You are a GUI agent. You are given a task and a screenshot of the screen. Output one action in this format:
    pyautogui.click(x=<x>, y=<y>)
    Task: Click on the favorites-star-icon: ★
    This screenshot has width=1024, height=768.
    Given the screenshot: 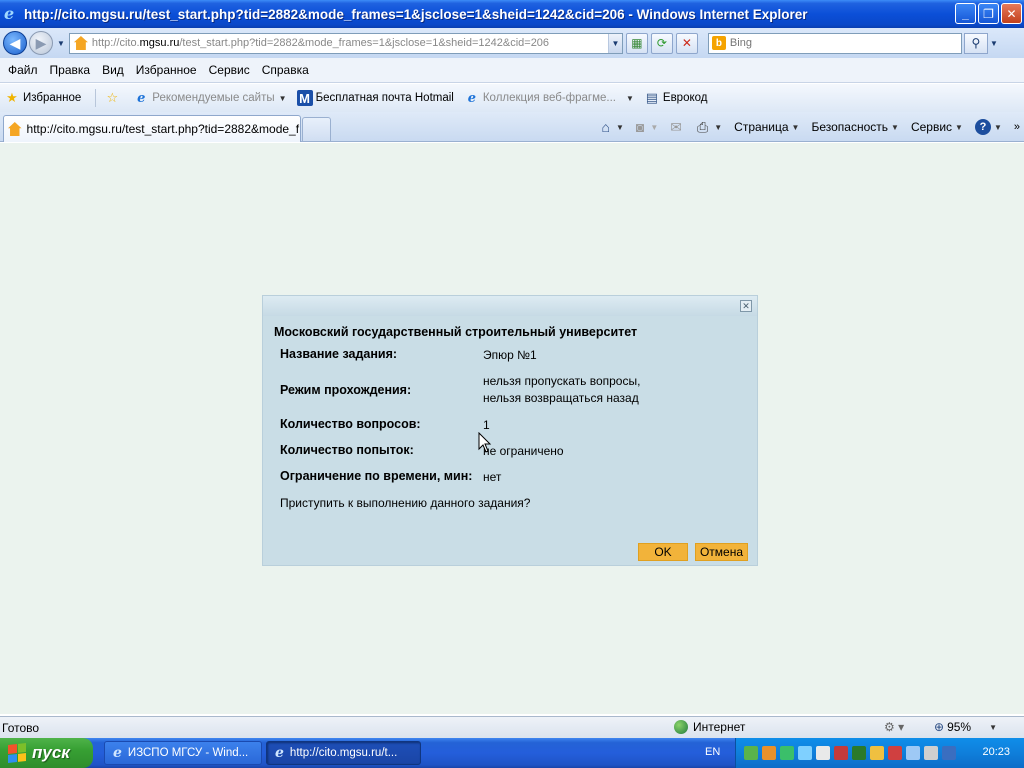 What is the action you would take?
    pyautogui.click(x=12, y=97)
    